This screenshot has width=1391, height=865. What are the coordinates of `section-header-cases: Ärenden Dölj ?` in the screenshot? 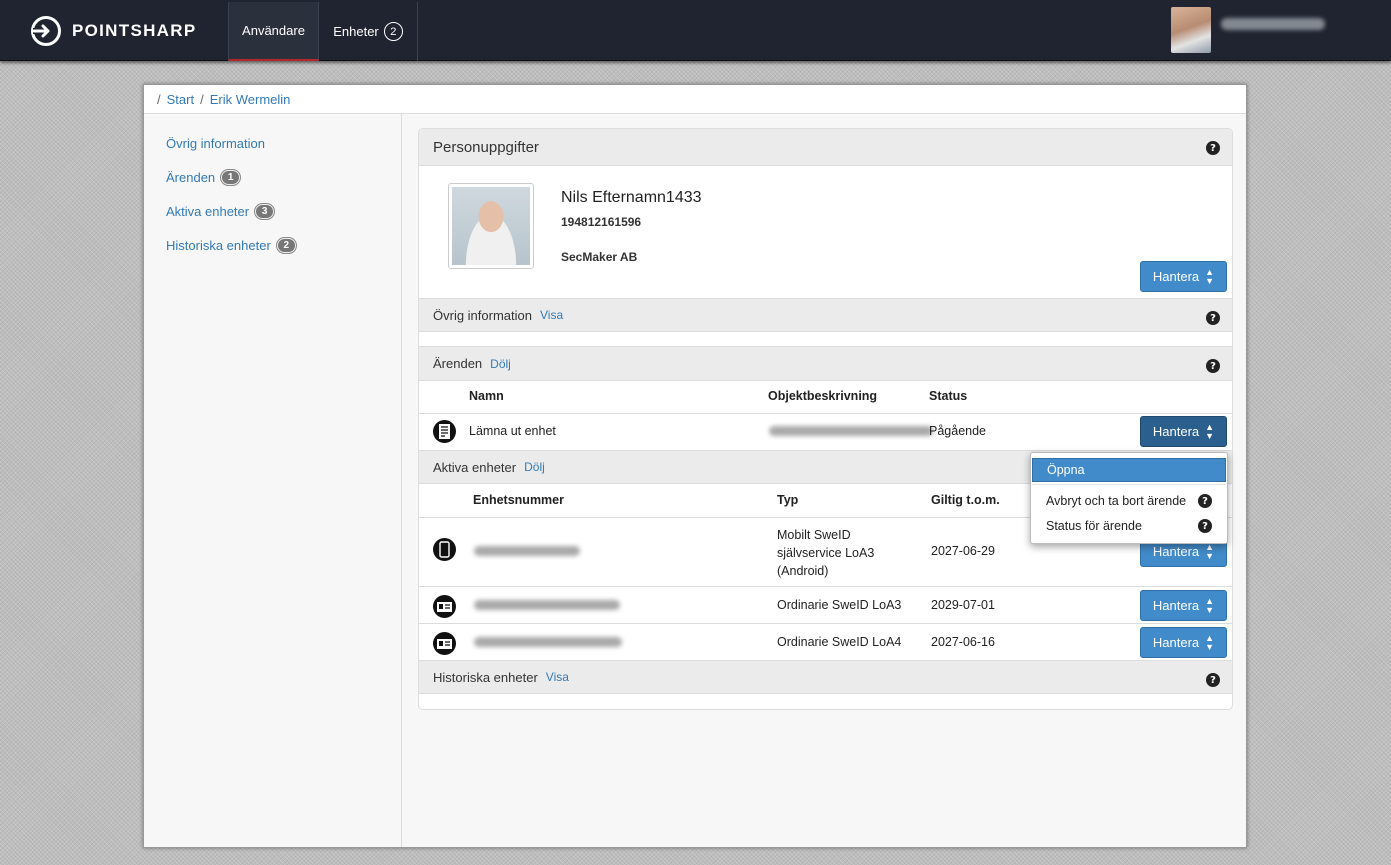 It's located at (825, 363).